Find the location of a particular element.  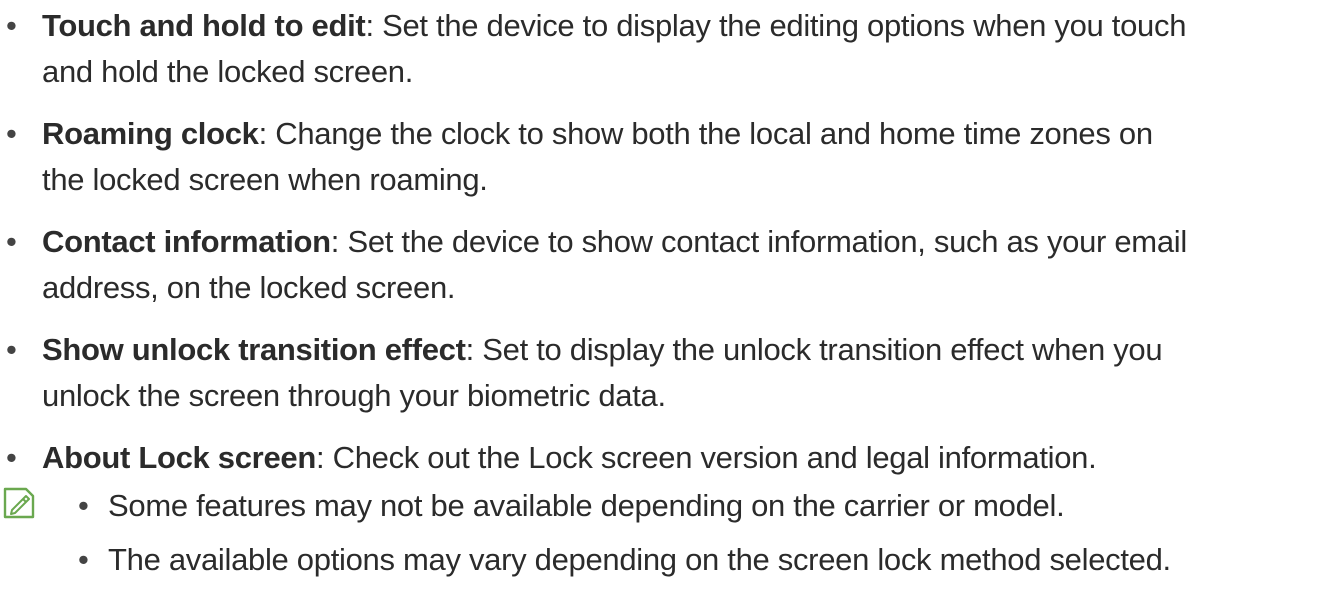

description-continued: the locked screen when roaming. is located at coordinates (265, 179).